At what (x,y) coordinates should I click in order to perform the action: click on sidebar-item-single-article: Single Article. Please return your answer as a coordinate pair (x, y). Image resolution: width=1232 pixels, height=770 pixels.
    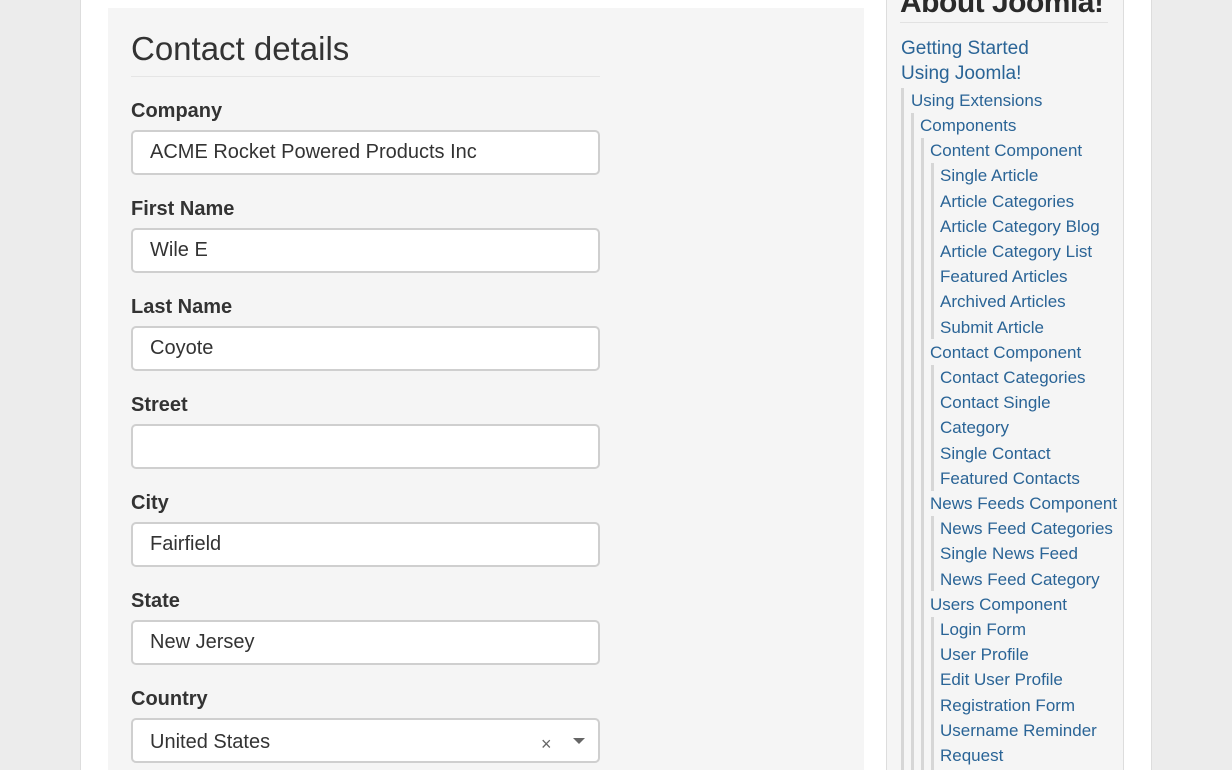
    Looking at the image, I should click on (989, 176).